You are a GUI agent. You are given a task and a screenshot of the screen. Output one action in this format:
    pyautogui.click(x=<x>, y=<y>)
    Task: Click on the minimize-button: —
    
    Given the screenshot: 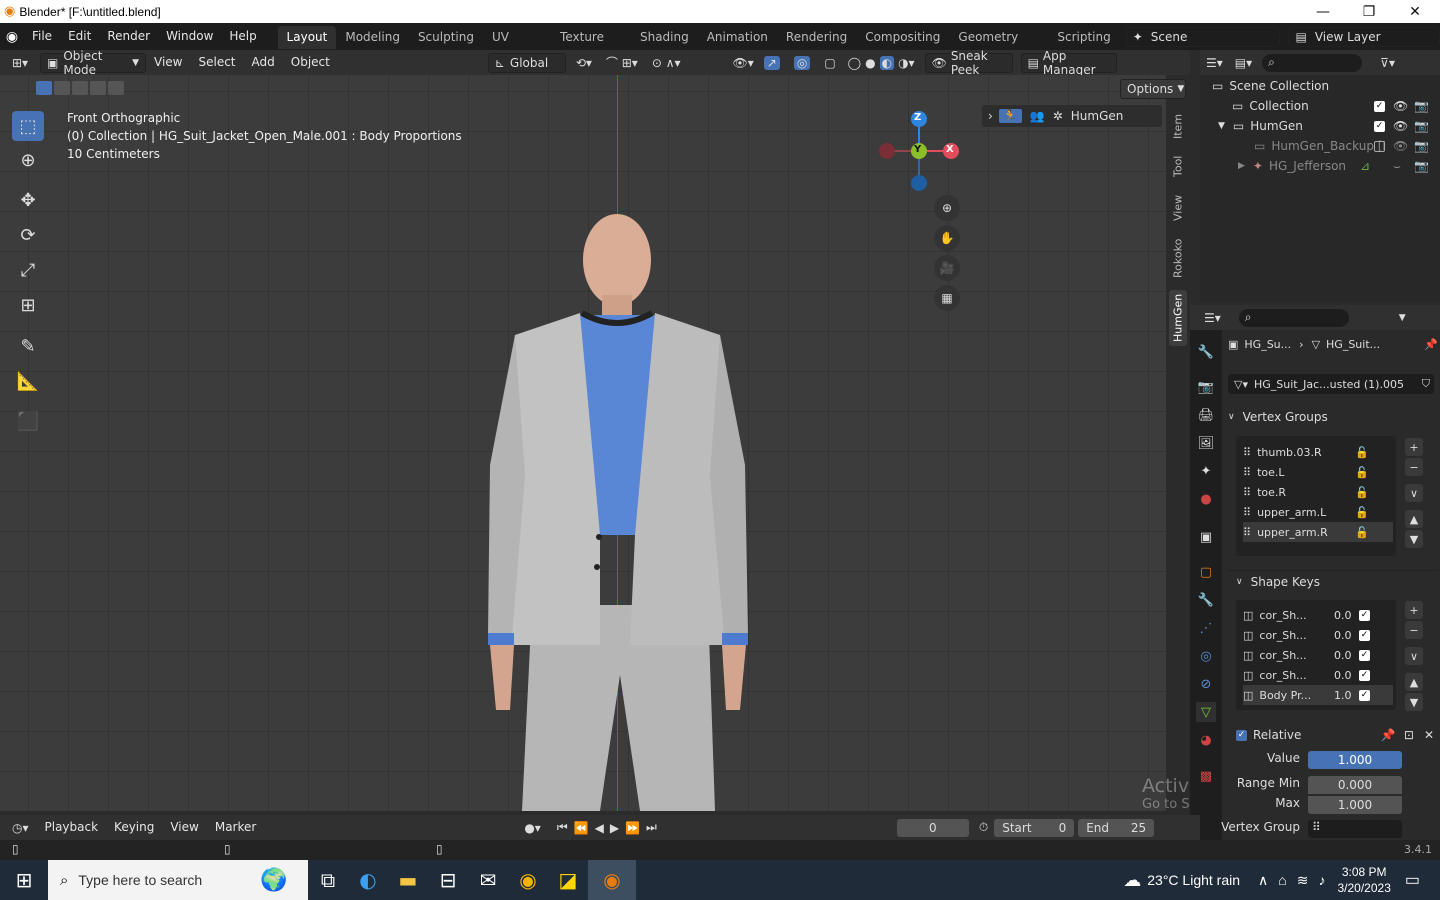 What is the action you would take?
    pyautogui.click(x=1323, y=11)
    